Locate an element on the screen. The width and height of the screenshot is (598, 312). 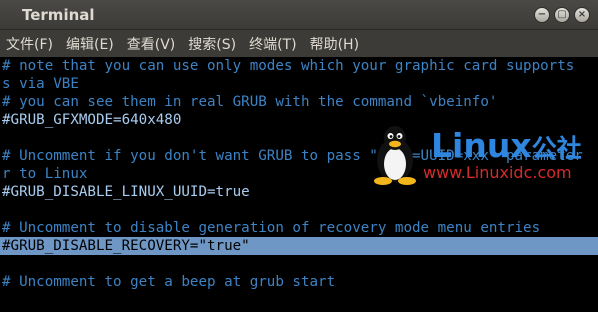
window-title: Terminal is located at coordinates (58, 15).